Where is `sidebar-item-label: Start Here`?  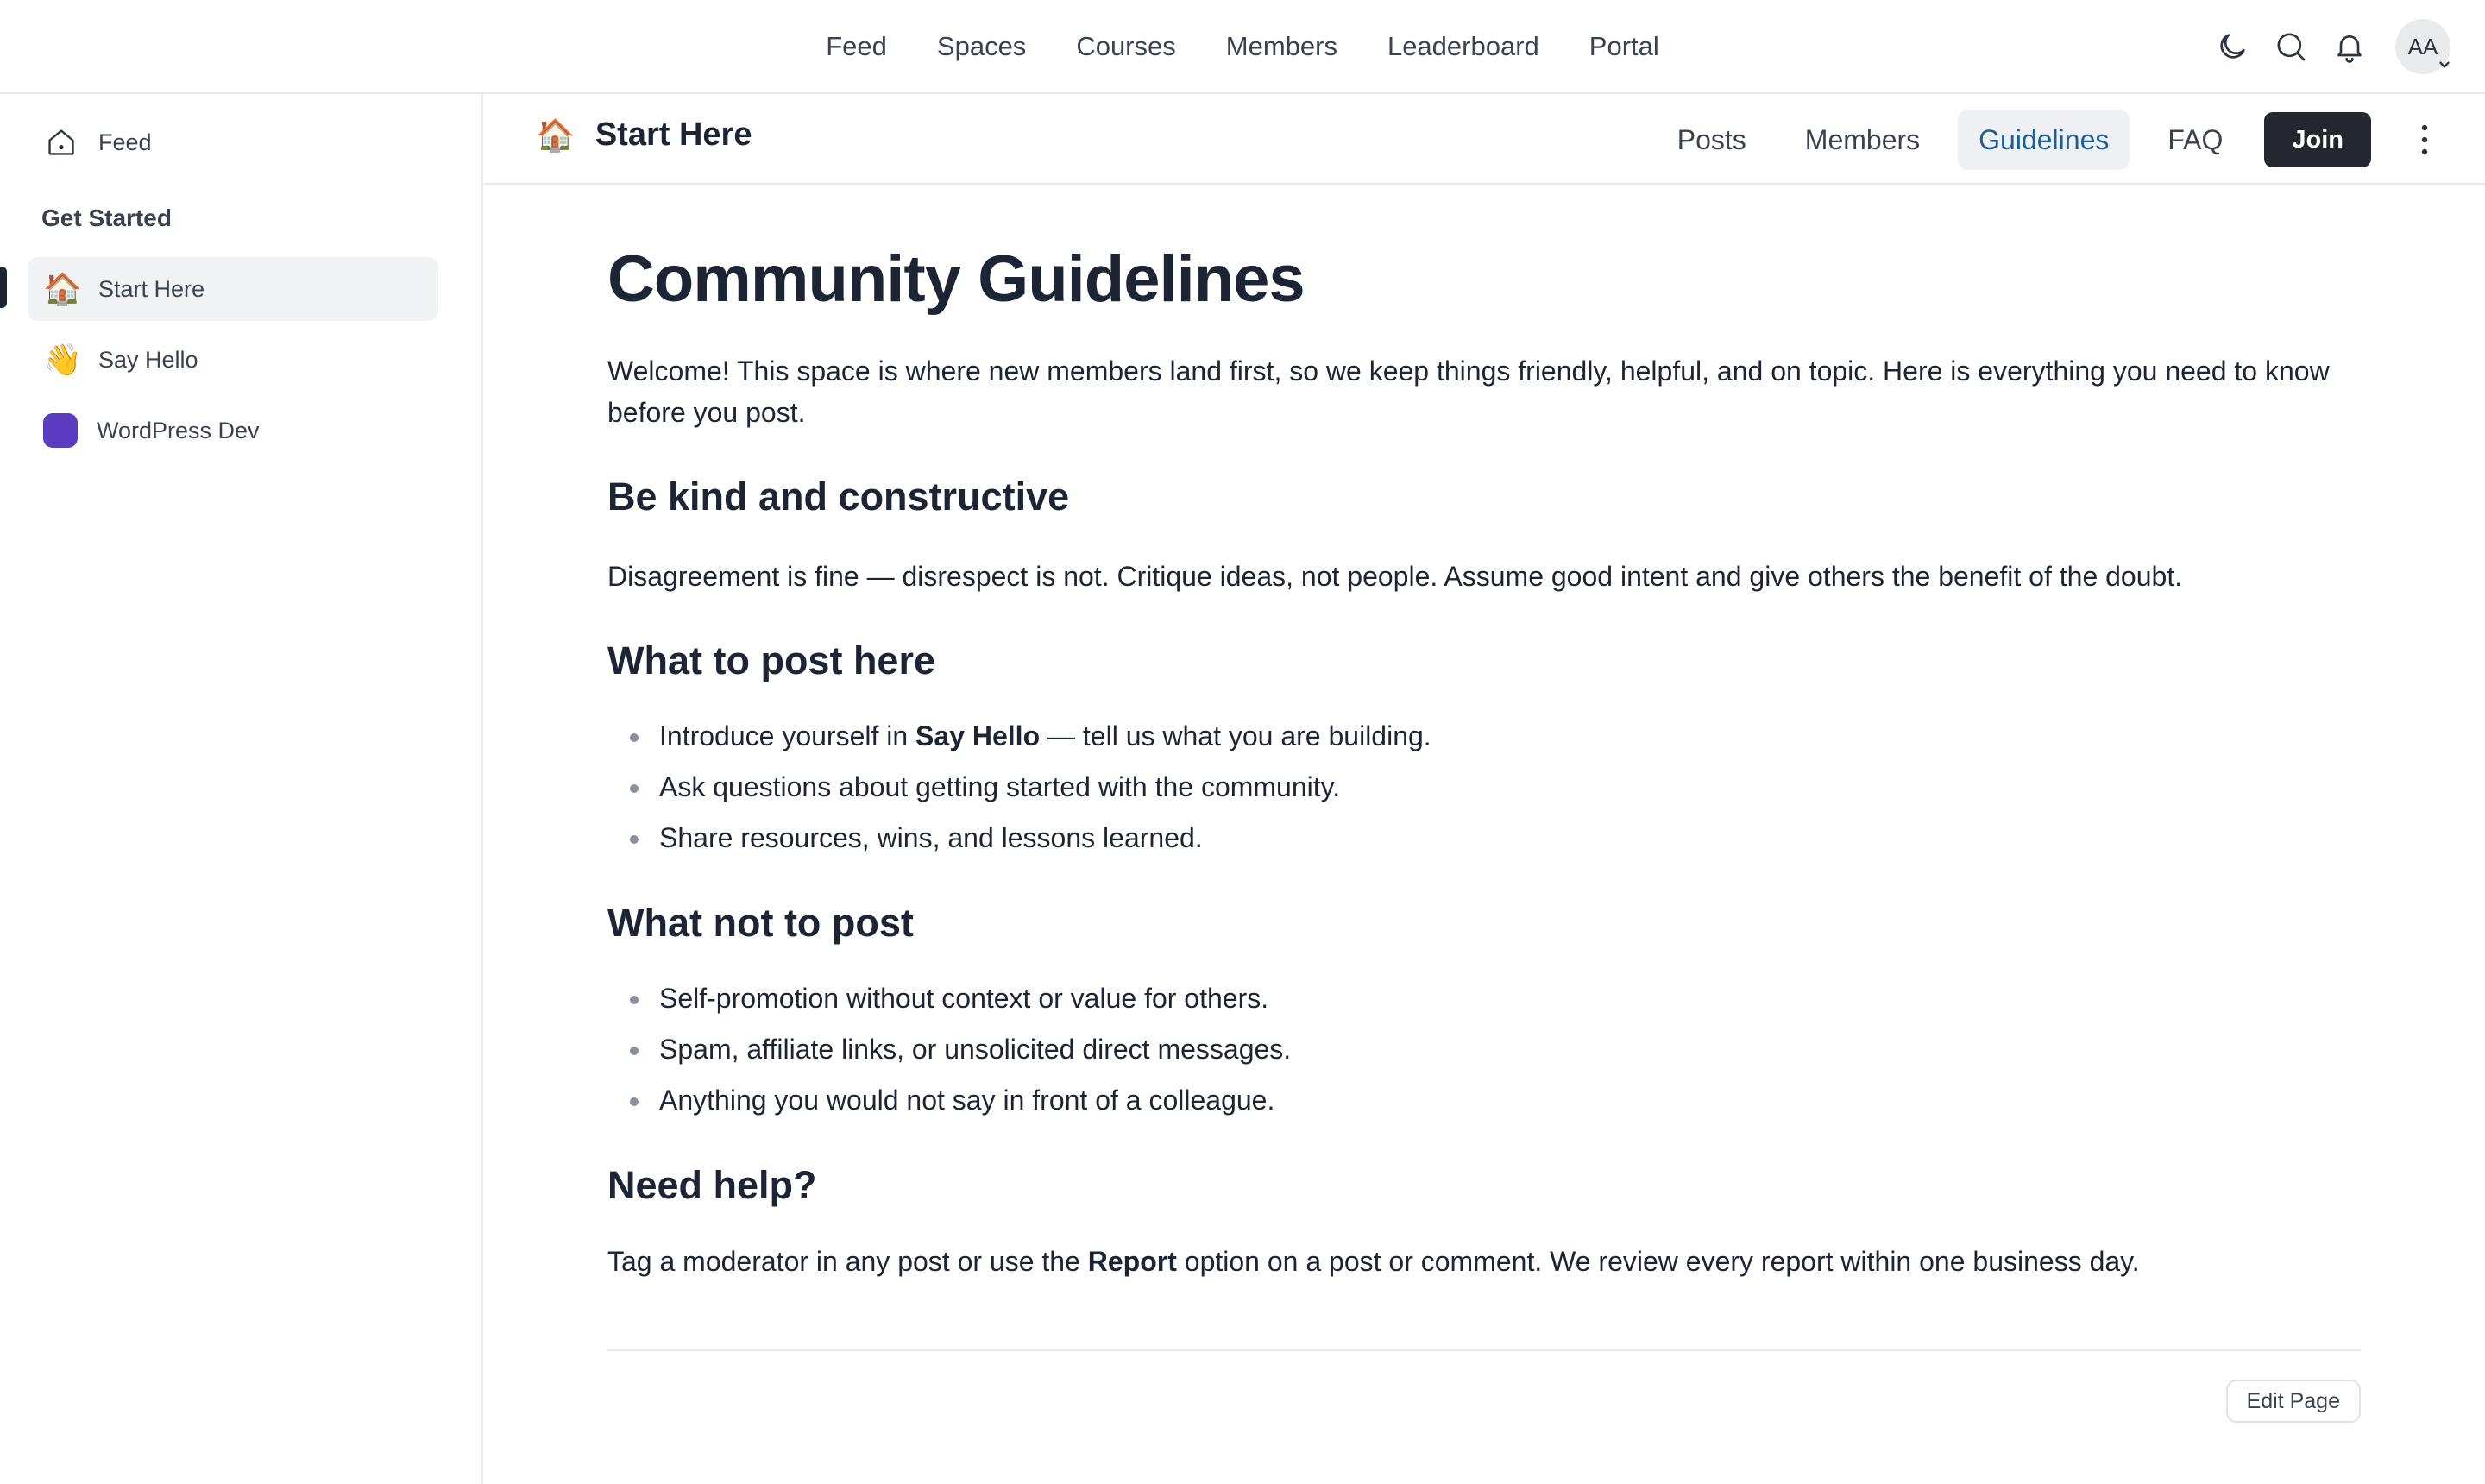
sidebar-item-label: Start Here is located at coordinates (151, 288).